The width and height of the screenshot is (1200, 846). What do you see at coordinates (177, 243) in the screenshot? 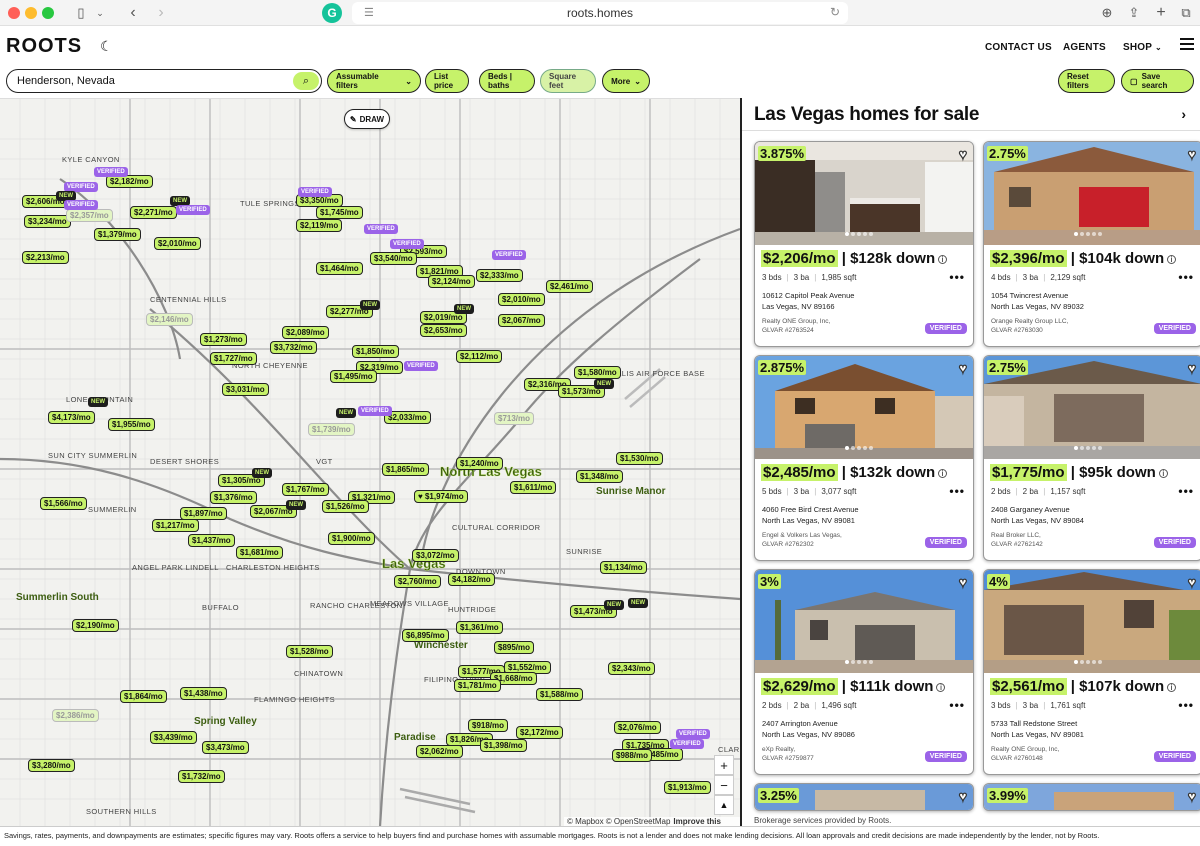
I see `price-pin: $2,010/mo` at bounding box center [177, 243].